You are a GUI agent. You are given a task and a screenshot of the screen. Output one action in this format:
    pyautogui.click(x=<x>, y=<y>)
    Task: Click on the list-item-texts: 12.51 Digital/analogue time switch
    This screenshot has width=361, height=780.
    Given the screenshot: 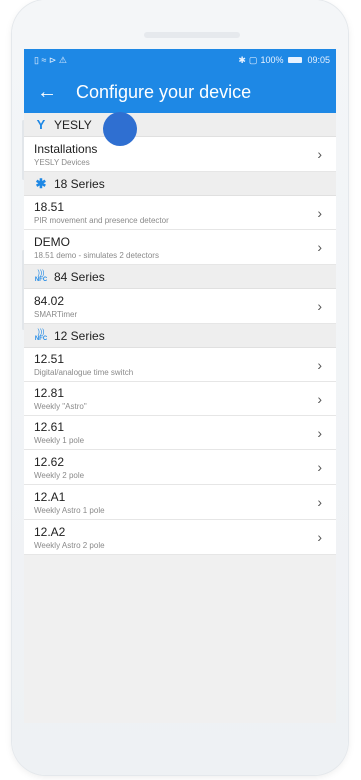 What is the action you would take?
    pyautogui.click(x=83, y=364)
    